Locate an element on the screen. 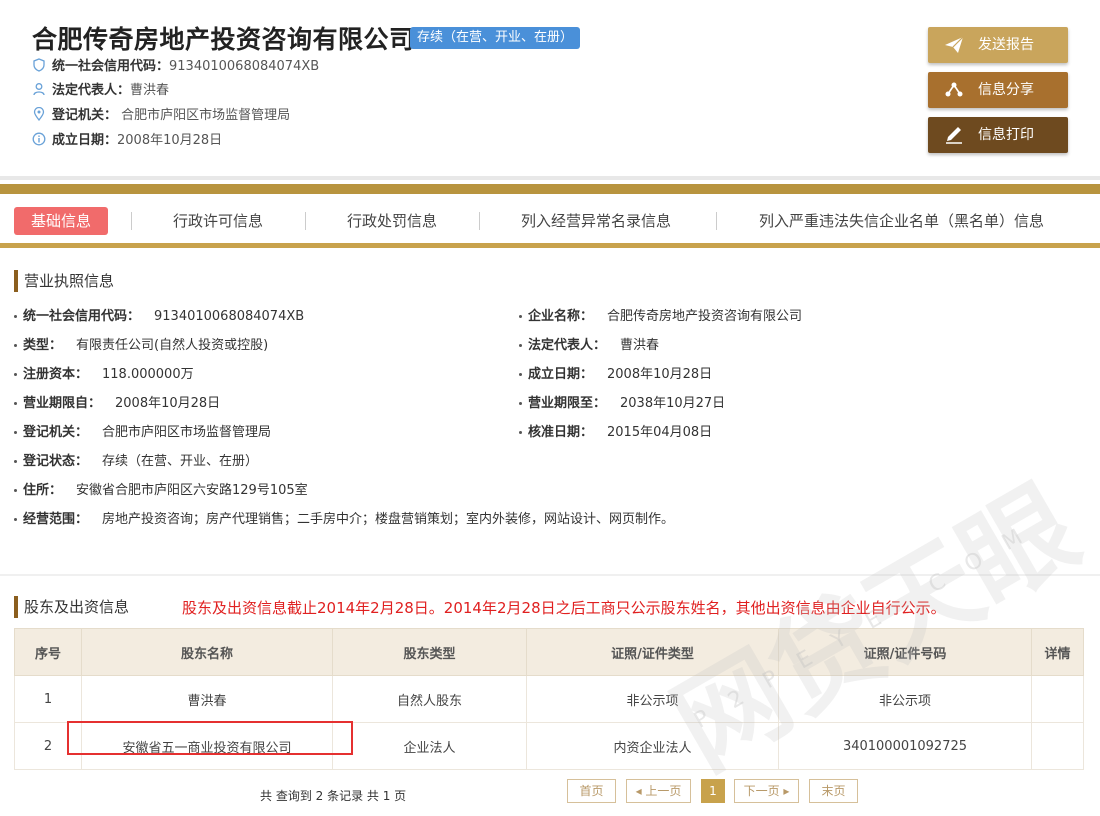  paper-plane-icon is located at coordinates (954, 44).